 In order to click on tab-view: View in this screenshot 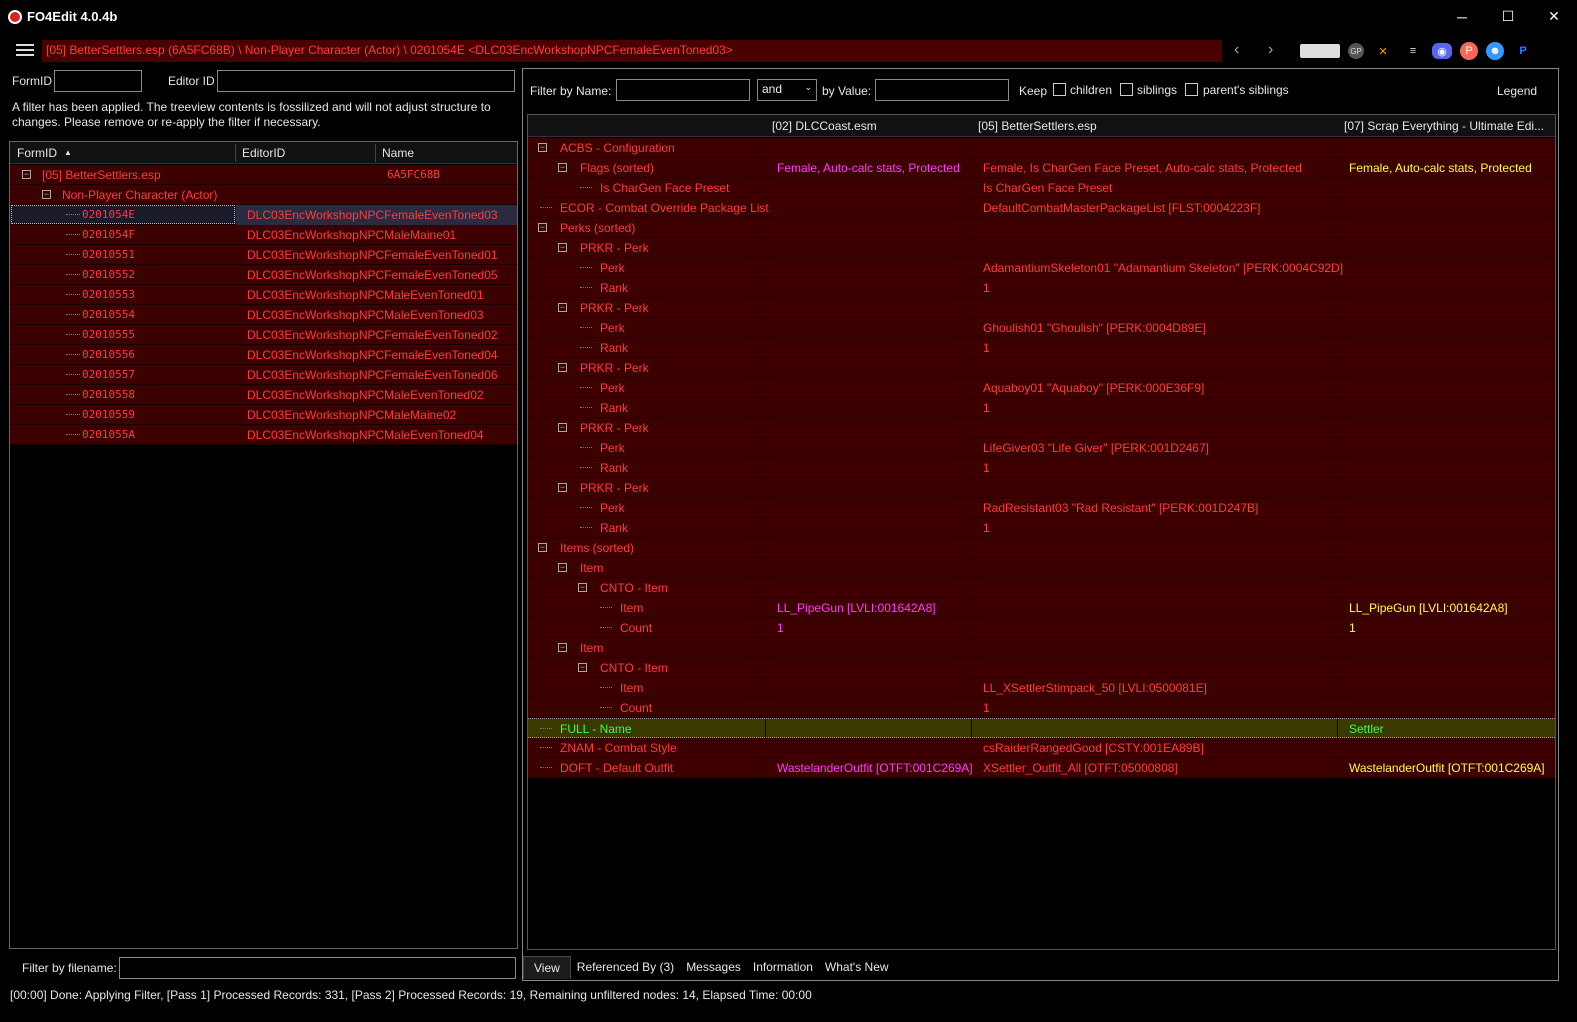, I will do `click(547, 967)`.